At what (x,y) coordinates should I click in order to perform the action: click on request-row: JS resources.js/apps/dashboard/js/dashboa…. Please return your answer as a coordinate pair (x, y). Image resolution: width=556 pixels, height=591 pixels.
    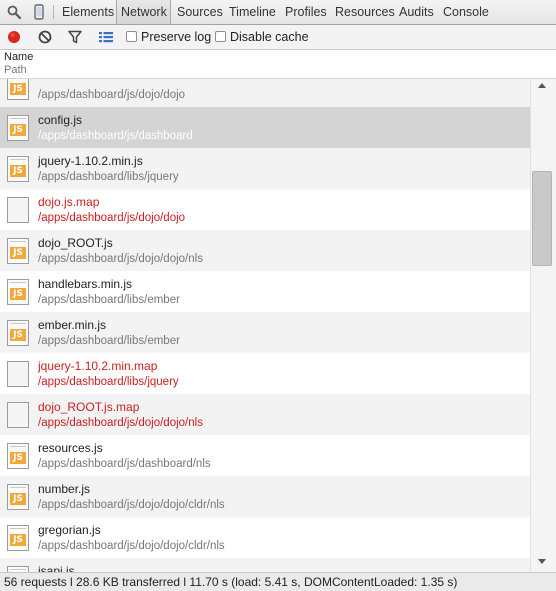
    Looking at the image, I should click on (265, 455).